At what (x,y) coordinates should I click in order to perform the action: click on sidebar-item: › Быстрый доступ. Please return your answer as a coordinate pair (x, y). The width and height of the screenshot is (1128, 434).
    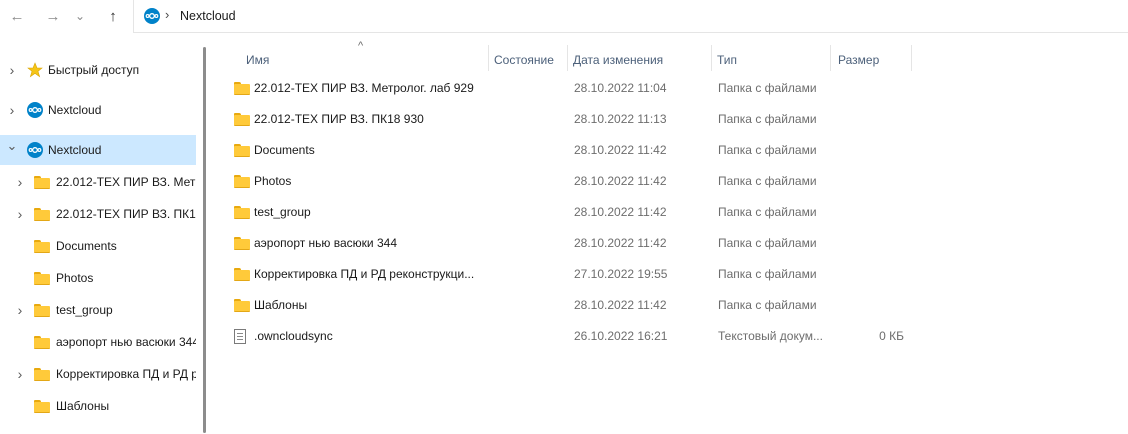
    Looking at the image, I should click on (98, 70).